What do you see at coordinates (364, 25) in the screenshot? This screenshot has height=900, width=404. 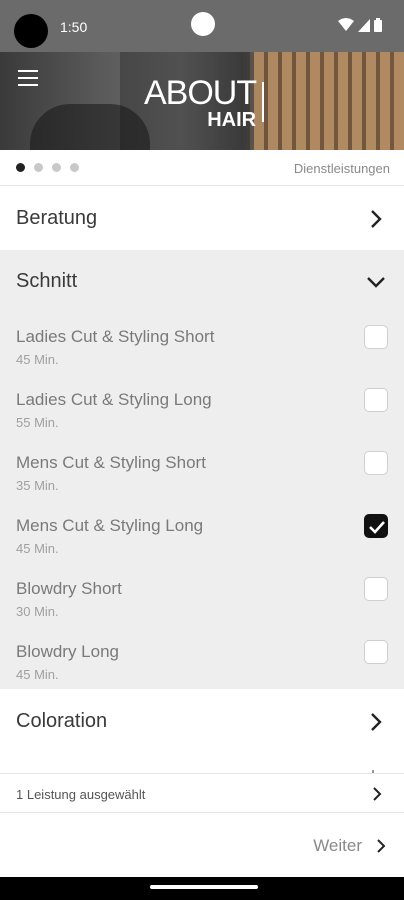 I see `signal-icon` at bounding box center [364, 25].